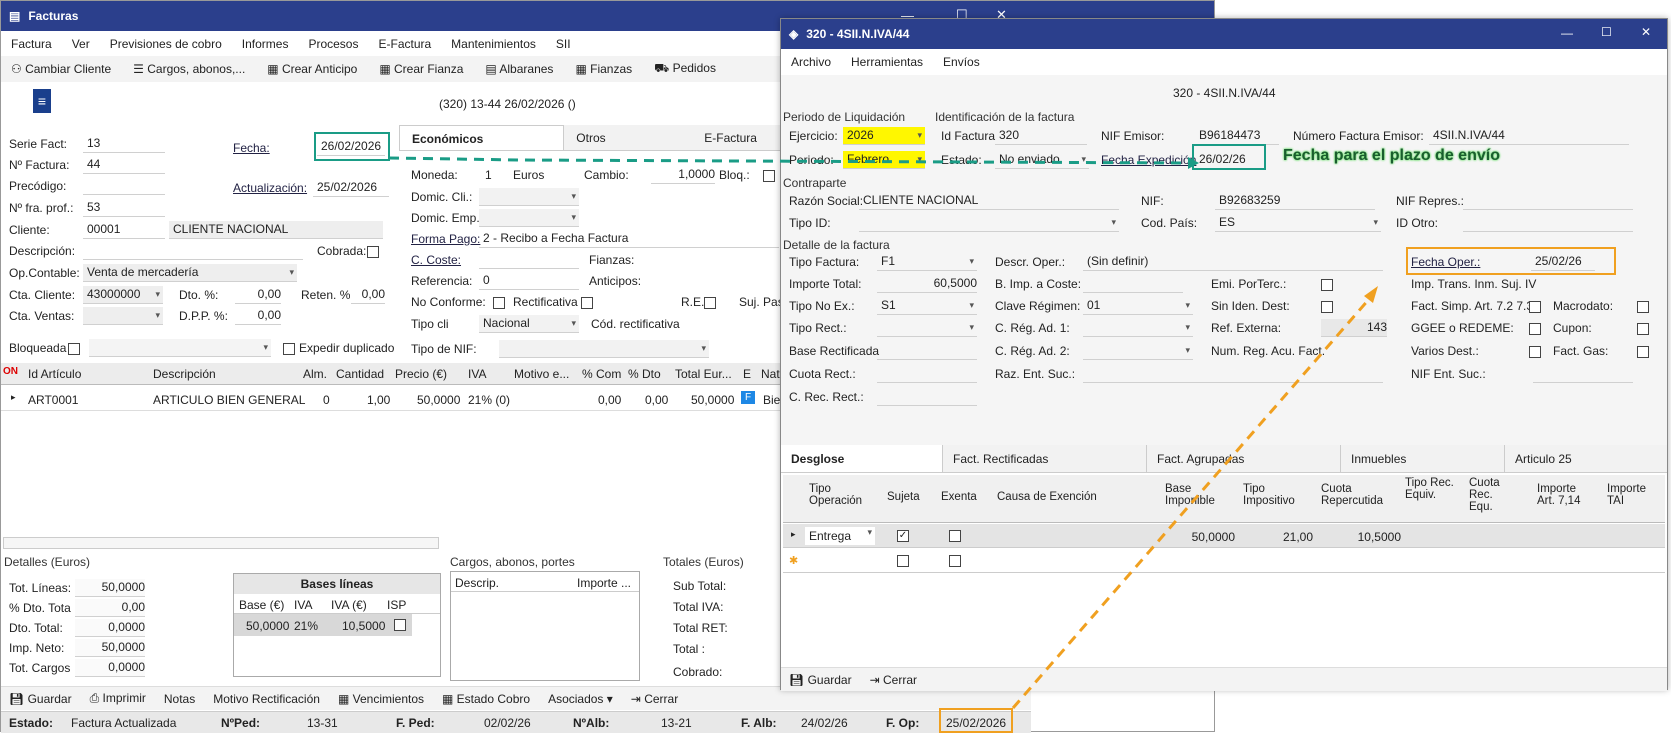  What do you see at coordinates (1191, 503) in the screenshot?
I see `orange-arrow-line` at bounding box center [1191, 503].